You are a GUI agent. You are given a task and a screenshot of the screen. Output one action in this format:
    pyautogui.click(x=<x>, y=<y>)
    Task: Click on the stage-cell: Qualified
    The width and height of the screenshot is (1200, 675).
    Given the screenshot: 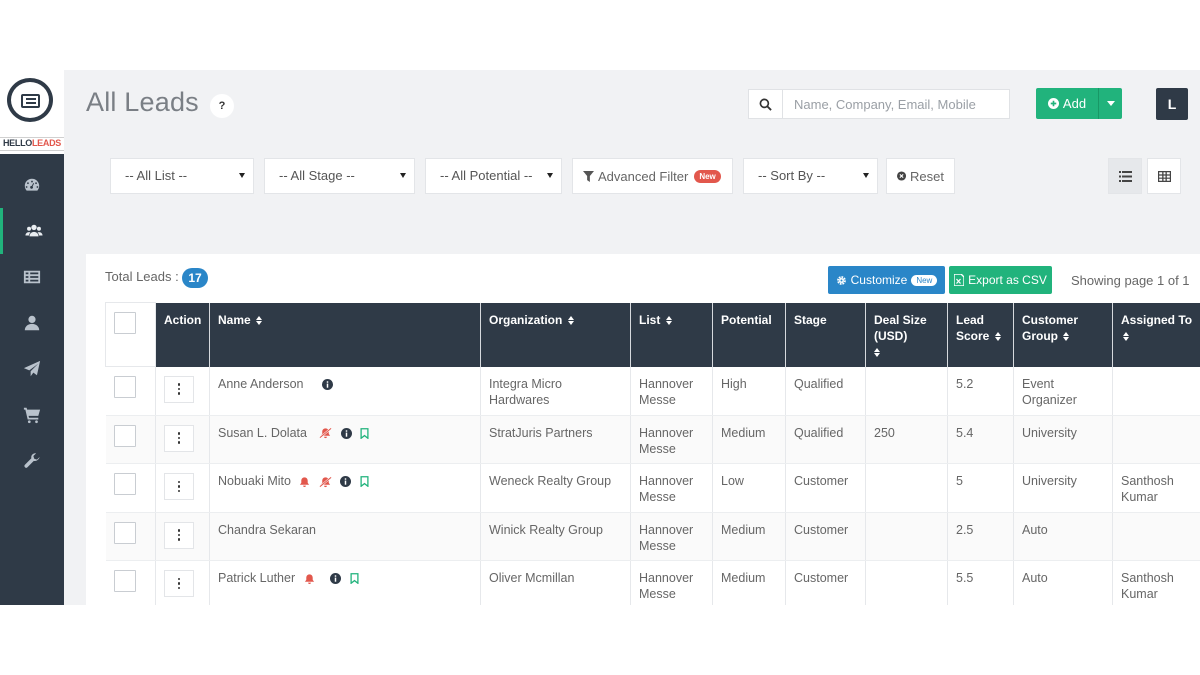 What is the action you would take?
    pyautogui.click(x=825, y=439)
    